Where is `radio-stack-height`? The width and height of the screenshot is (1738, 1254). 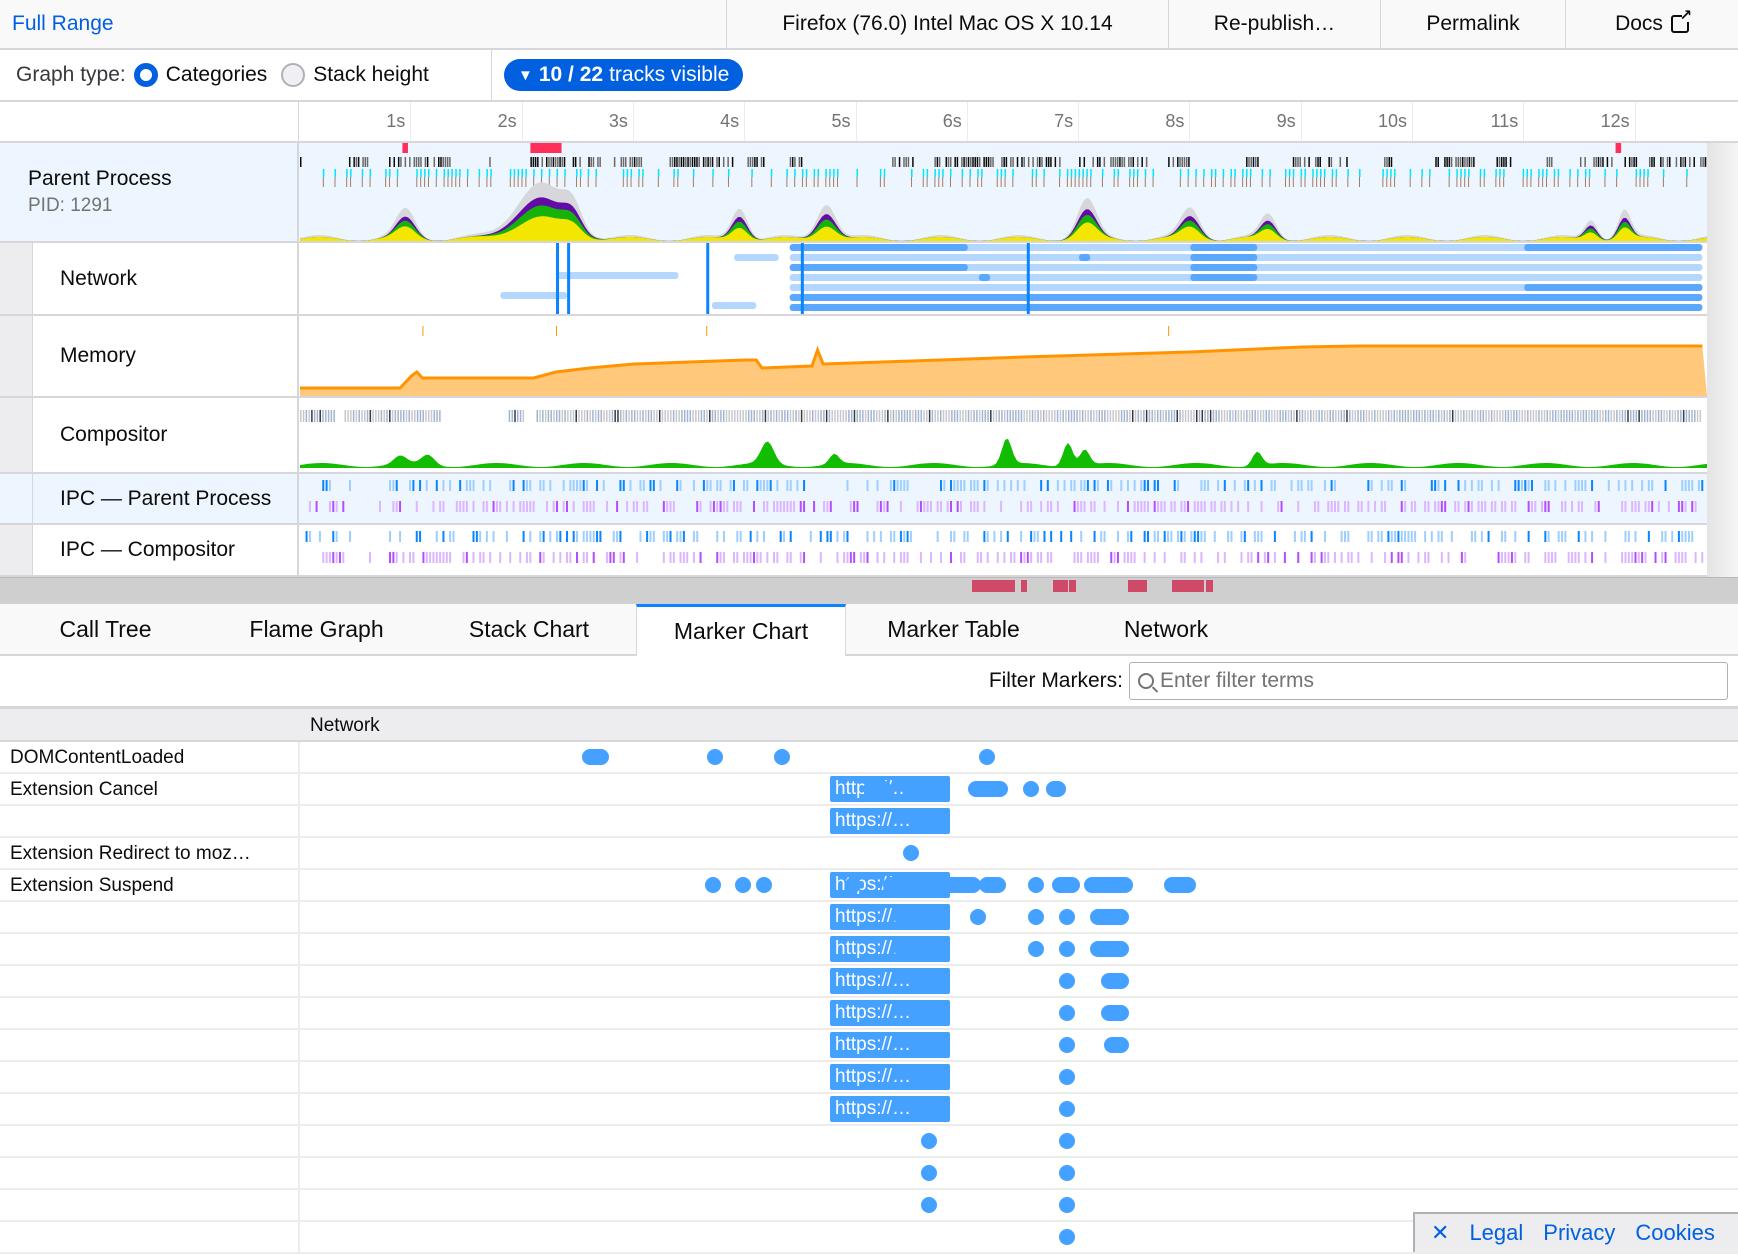 radio-stack-height is located at coordinates (293, 75).